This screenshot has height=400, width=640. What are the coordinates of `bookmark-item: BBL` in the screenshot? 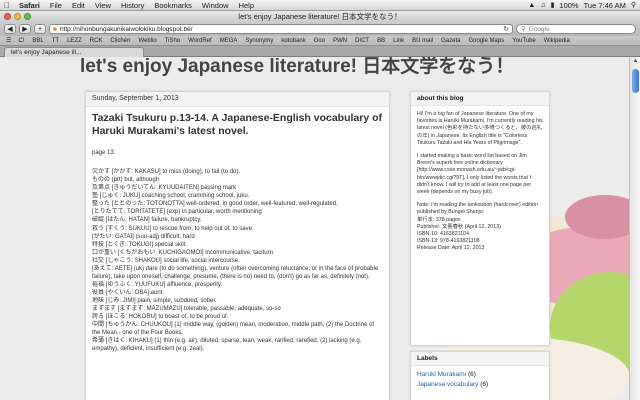 It's located at (37, 41).